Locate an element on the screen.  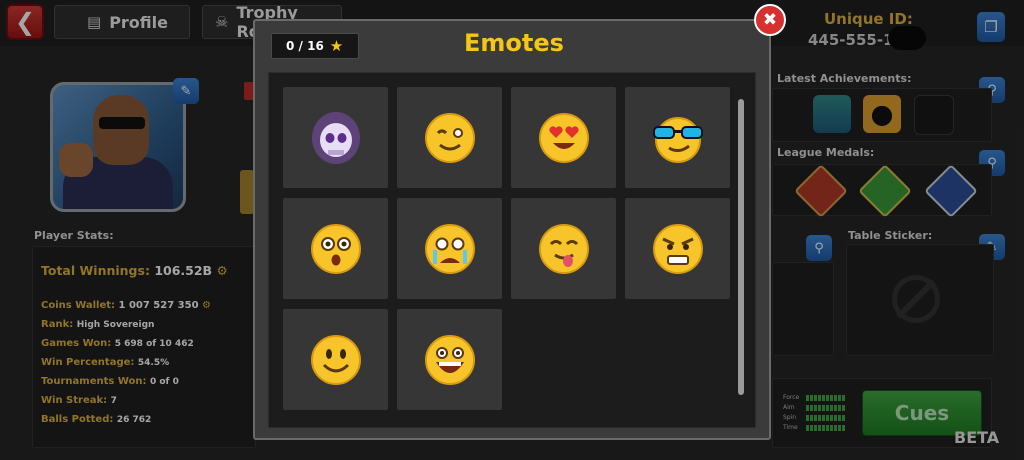
modal-title: Emotes is located at coordinates (514, 43).